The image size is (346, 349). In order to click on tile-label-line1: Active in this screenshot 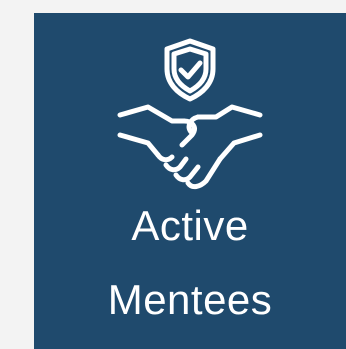, I will do `click(190, 225)`.